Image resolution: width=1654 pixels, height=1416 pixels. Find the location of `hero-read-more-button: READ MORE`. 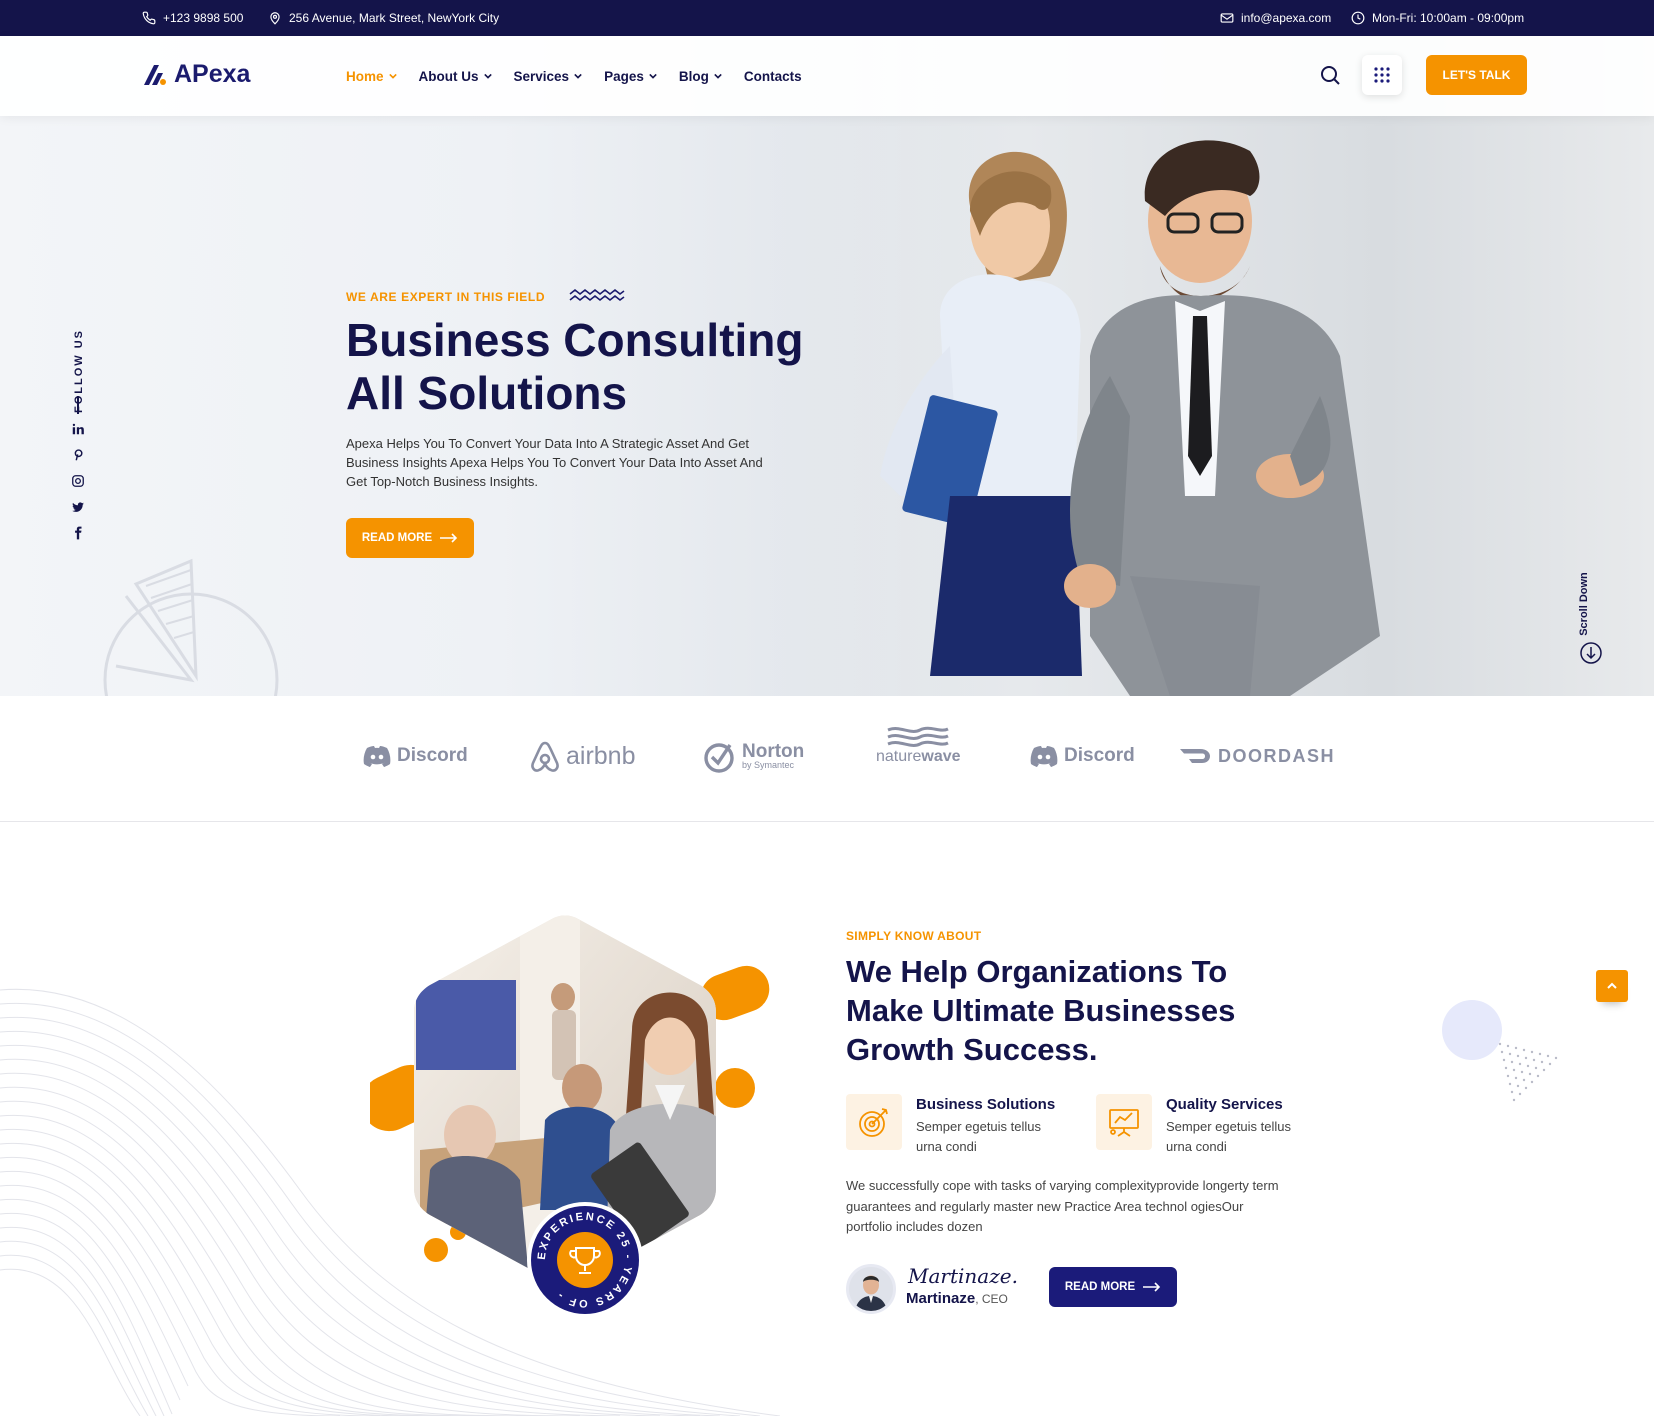

hero-read-more-button: READ MORE is located at coordinates (410, 538).